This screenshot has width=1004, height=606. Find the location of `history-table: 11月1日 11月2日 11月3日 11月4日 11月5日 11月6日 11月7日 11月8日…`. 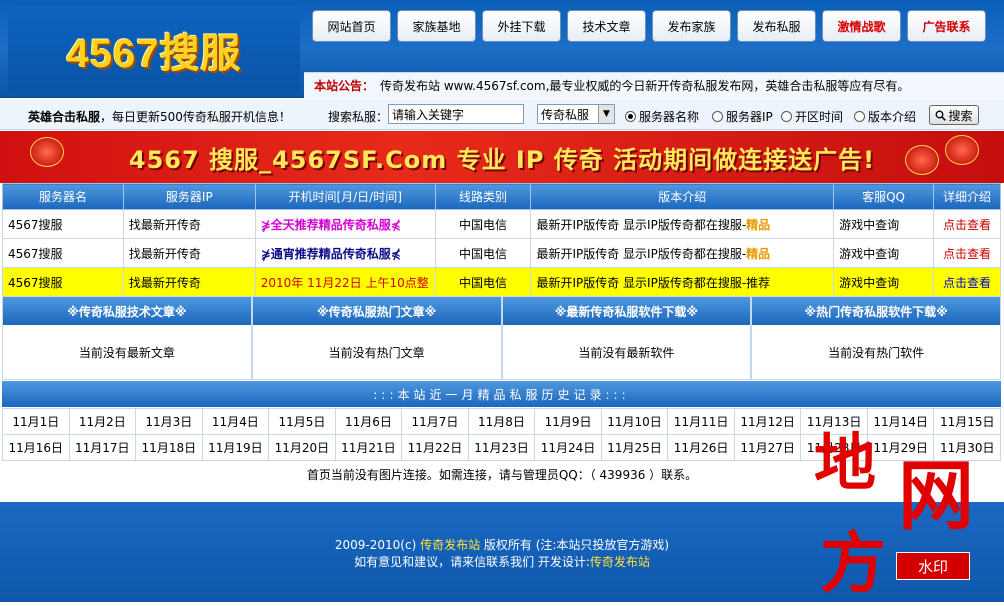

history-table: 11月1日 11月2日 11月3日 11月4日 11月5日 11月6日 11月7日 11月8日… is located at coordinates (501, 434).